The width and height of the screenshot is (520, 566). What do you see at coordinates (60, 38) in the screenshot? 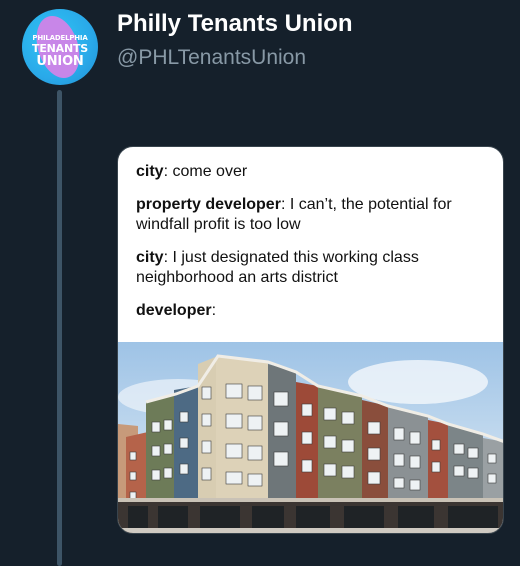
I see `avatar-text-line-1: PHILADELPHIA` at bounding box center [60, 38].